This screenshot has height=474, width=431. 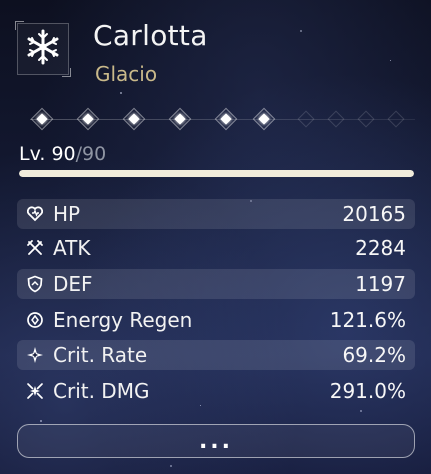 I want to click on stat-value: 20165, so click(x=374, y=214).